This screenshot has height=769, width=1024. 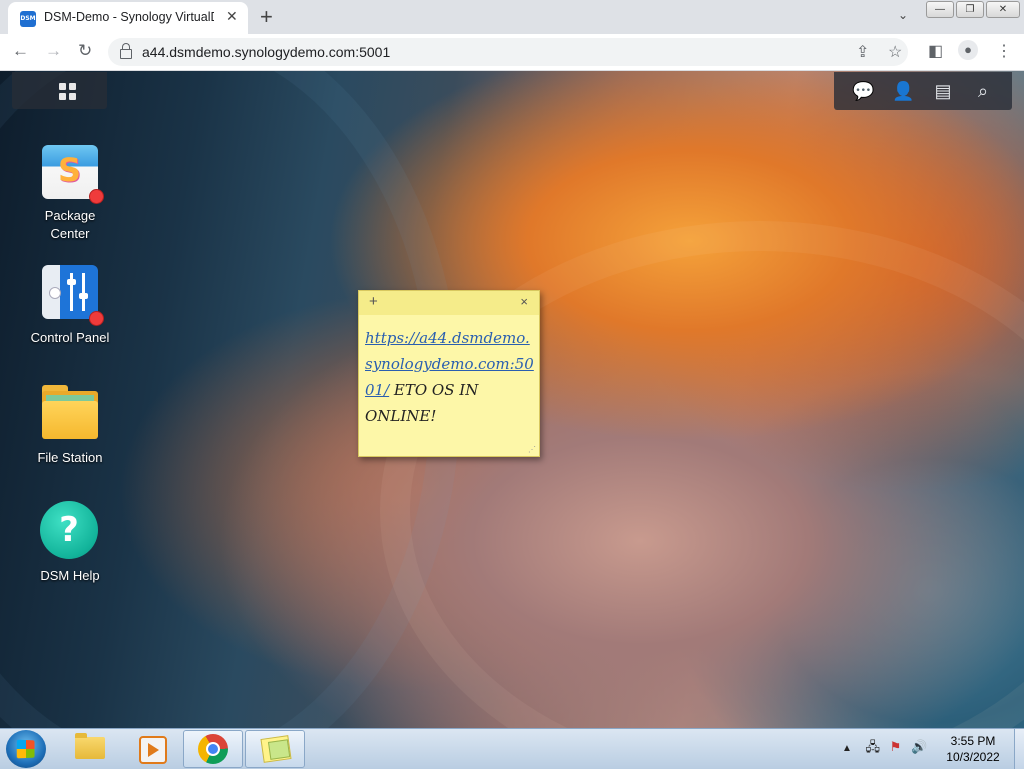 What do you see at coordinates (1019, 749) in the screenshot?
I see `show-desktop-button` at bounding box center [1019, 749].